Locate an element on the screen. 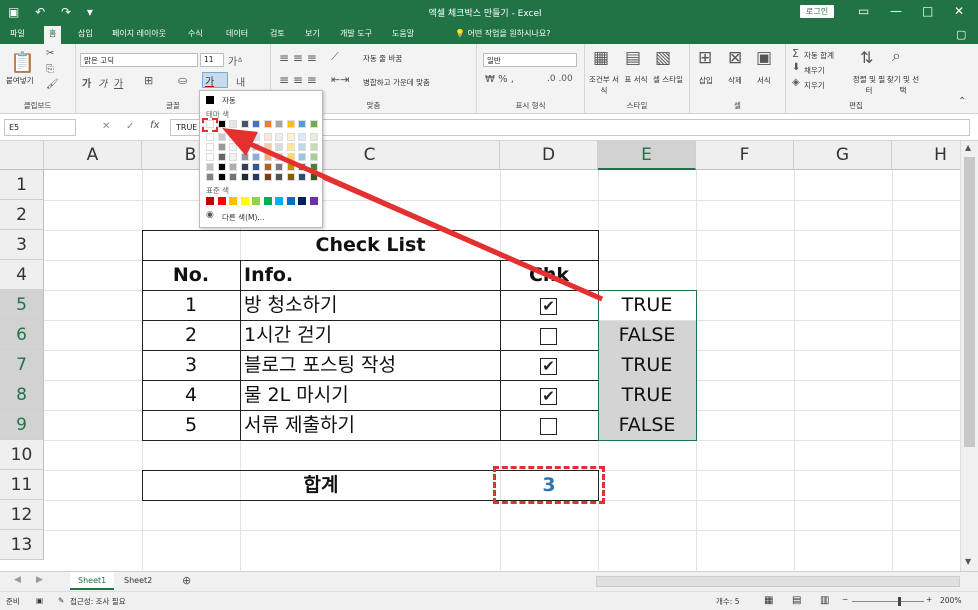  bold-icon: 가 is located at coordinates (86, 82).